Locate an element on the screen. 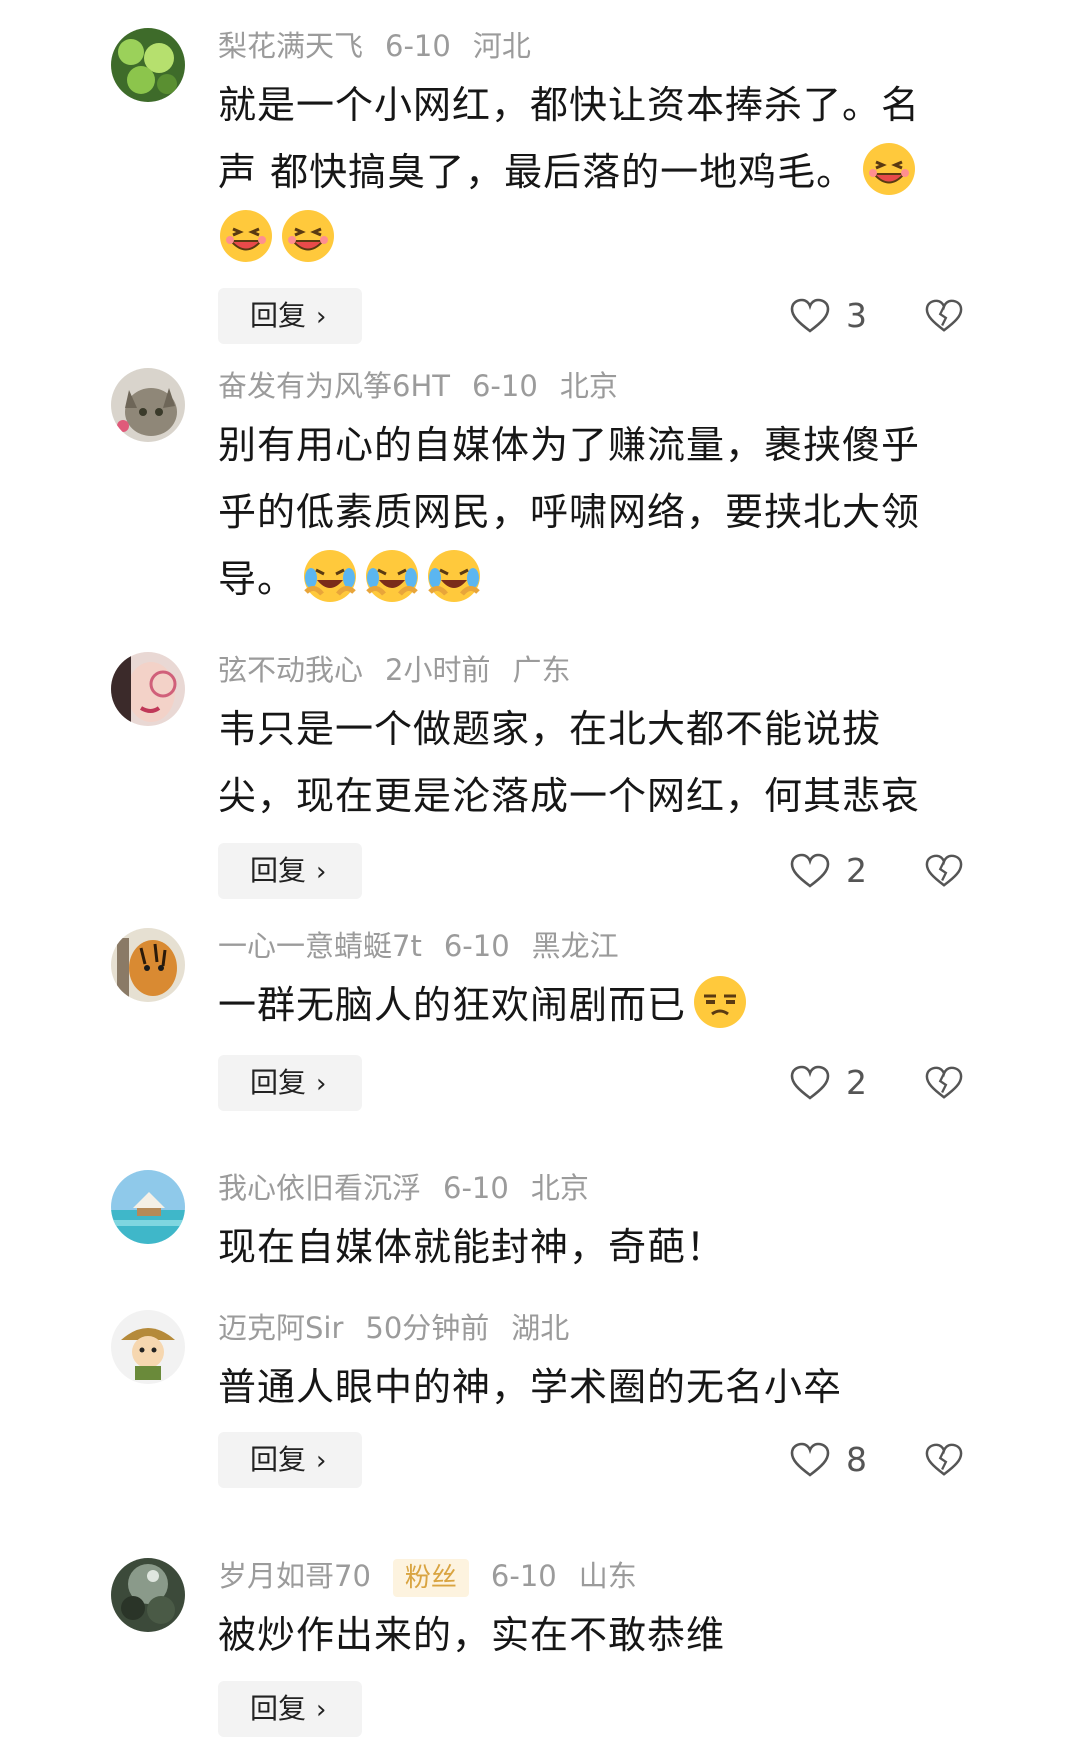 The width and height of the screenshot is (1080, 1739). username: 我心依旧看沉浮 is located at coordinates (319, 1188).